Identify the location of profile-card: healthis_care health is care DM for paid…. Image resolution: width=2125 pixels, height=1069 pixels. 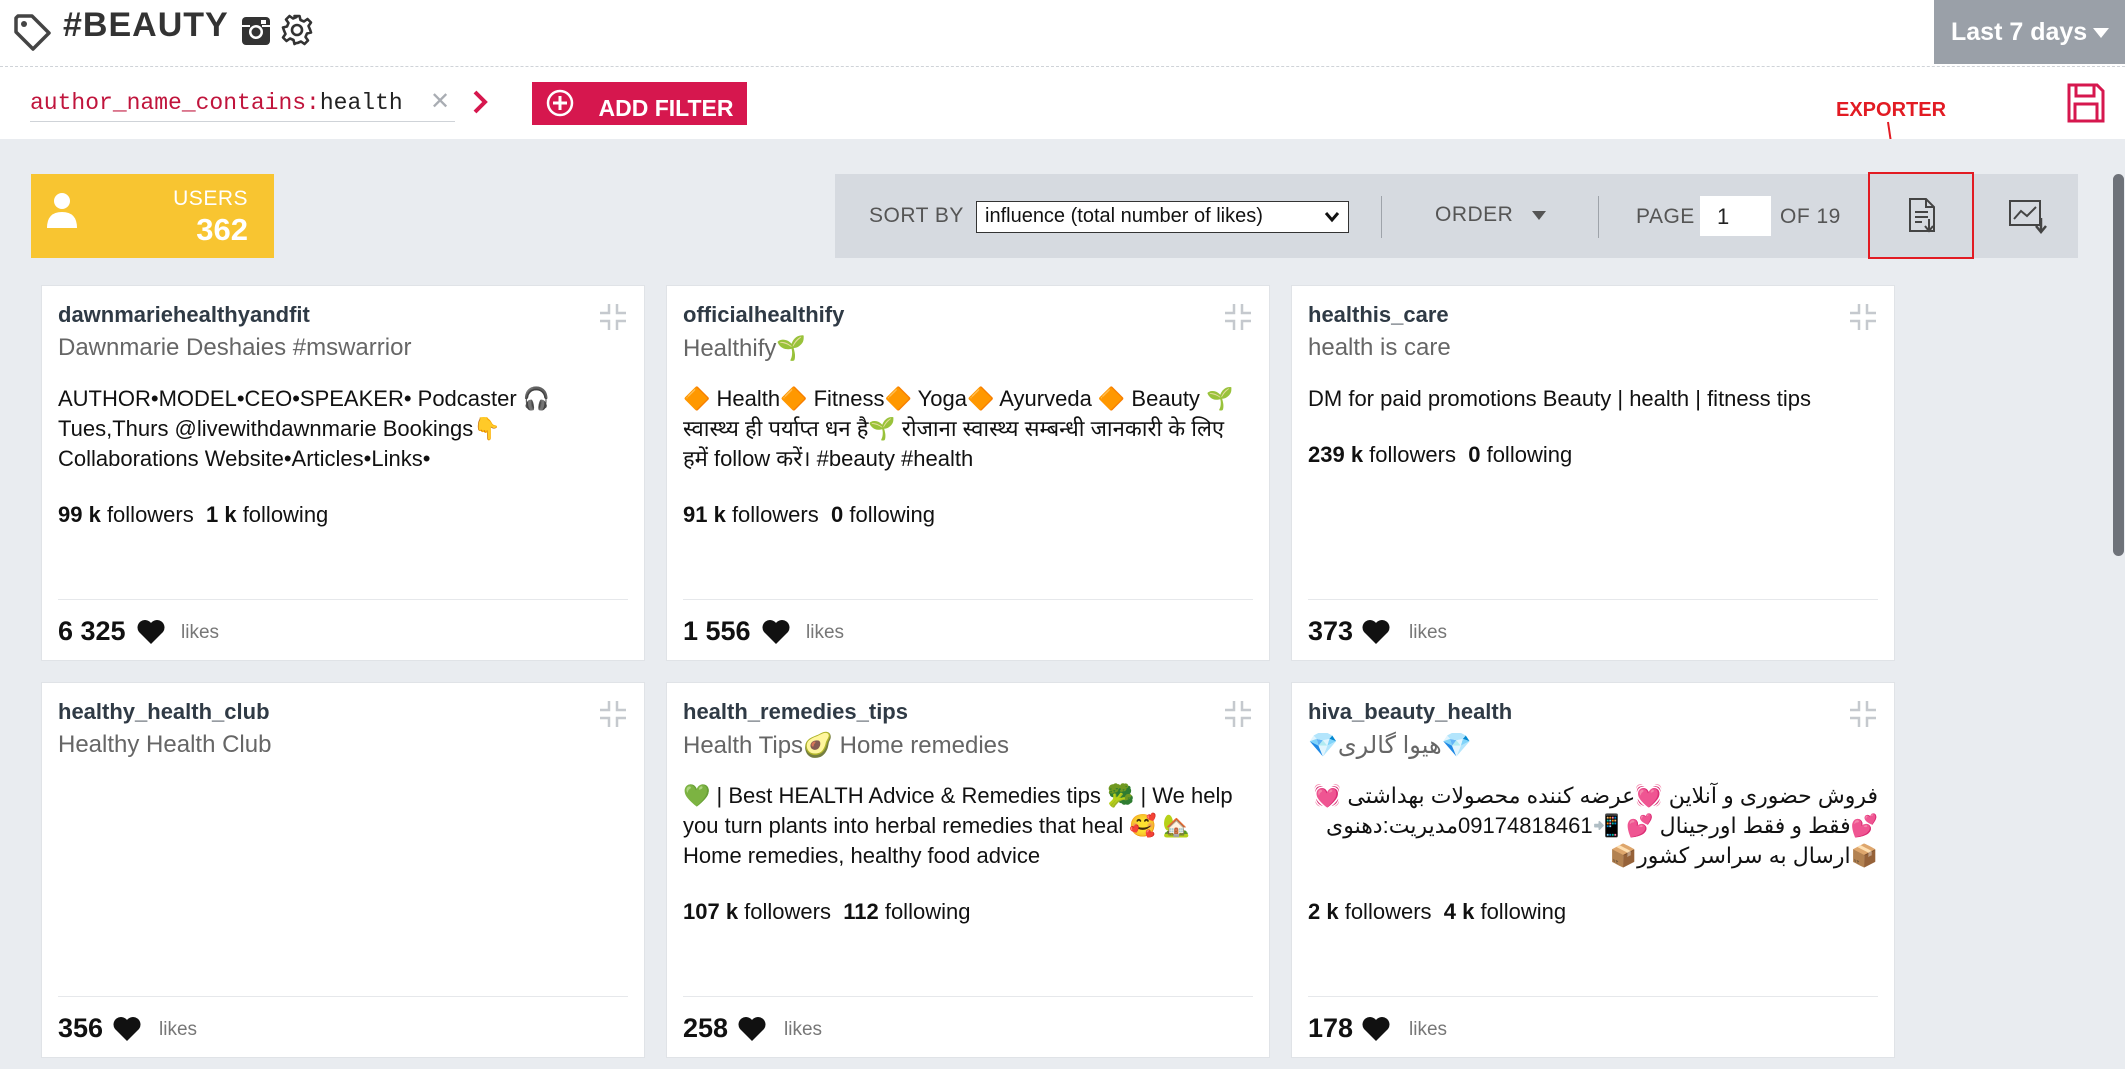
(1593, 473).